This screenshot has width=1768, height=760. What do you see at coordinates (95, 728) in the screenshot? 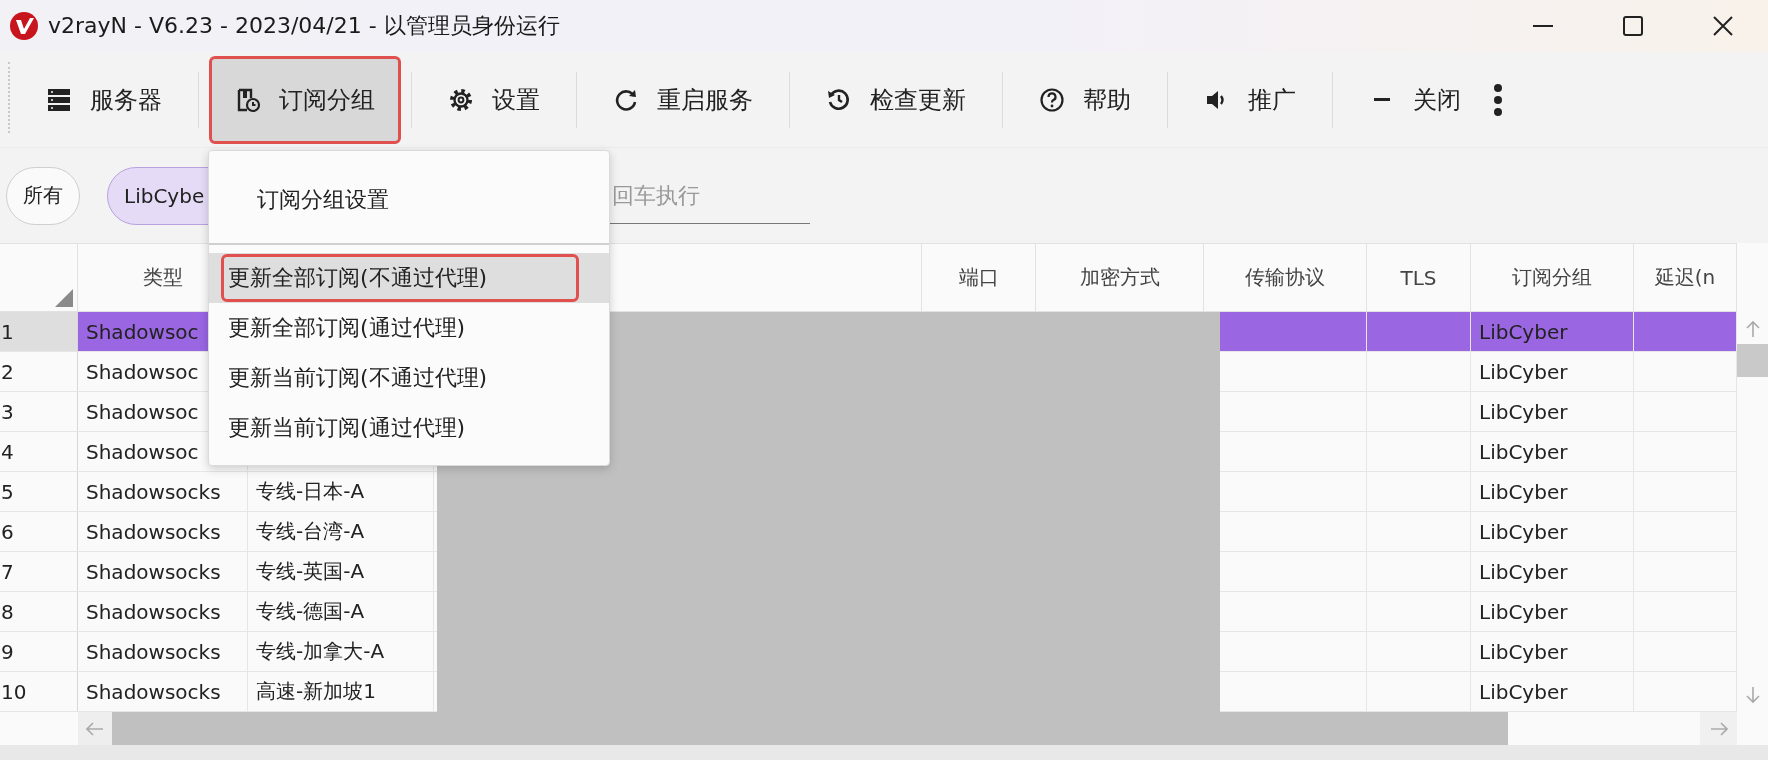
I see `left-arrow-icon` at bounding box center [95, 728].